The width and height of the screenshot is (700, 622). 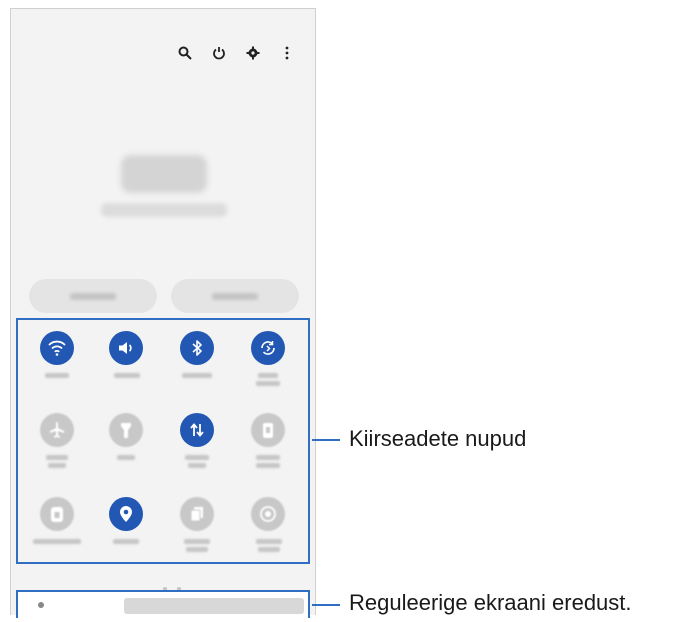 I want to click on media-output-button, so click(x=235, y=296).